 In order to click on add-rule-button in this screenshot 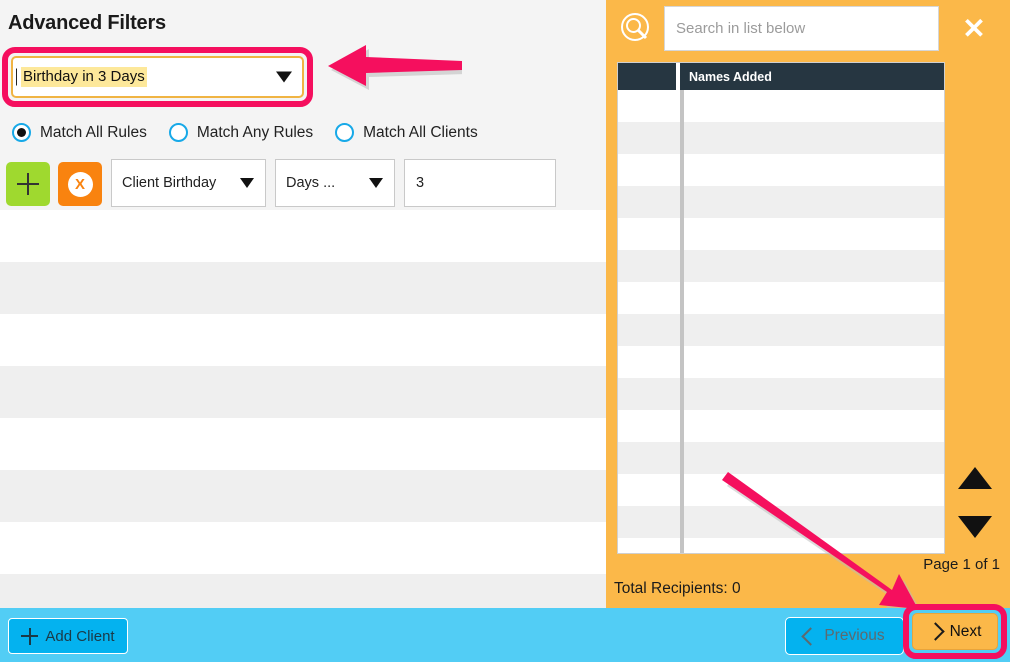, I will do `click(28, 184)`.